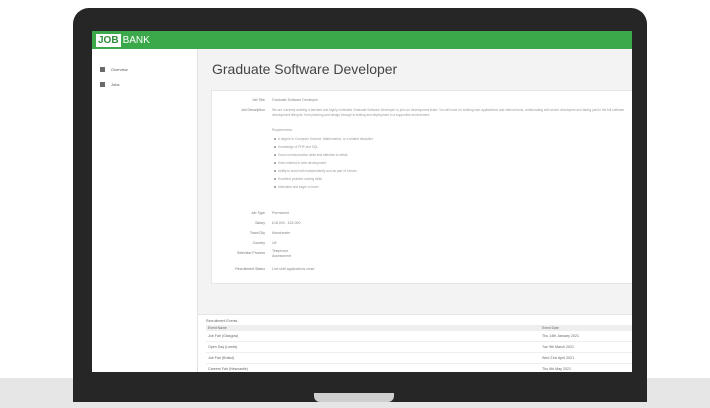  I want to click on app-logo: JOB BANK, so click(123, 40).